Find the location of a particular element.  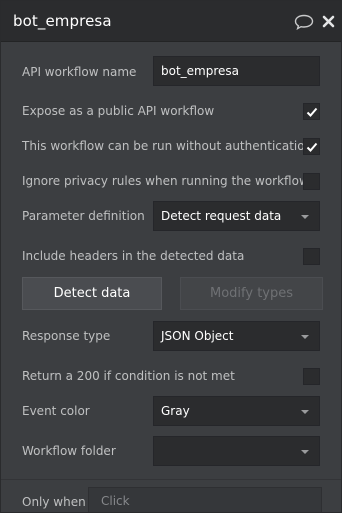

only-when-condition-input: Click is located at coordinates (205, 499).